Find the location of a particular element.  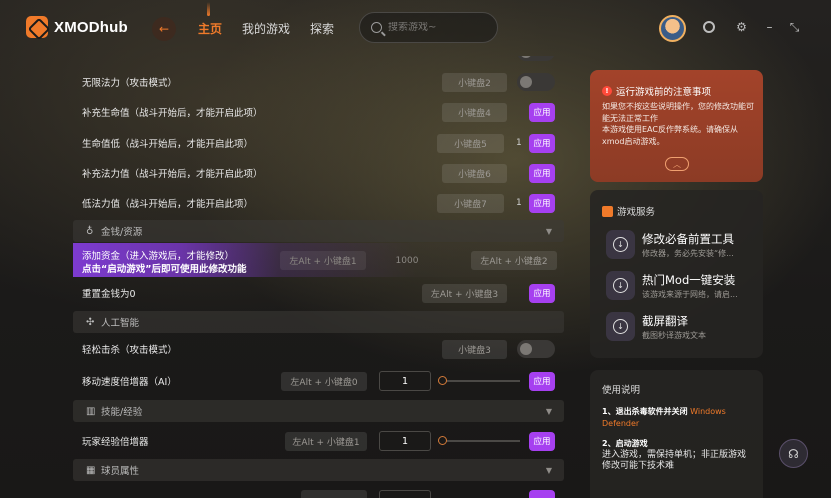

hotkey-field: 小键盘7 is located at coordinates (470, 203).